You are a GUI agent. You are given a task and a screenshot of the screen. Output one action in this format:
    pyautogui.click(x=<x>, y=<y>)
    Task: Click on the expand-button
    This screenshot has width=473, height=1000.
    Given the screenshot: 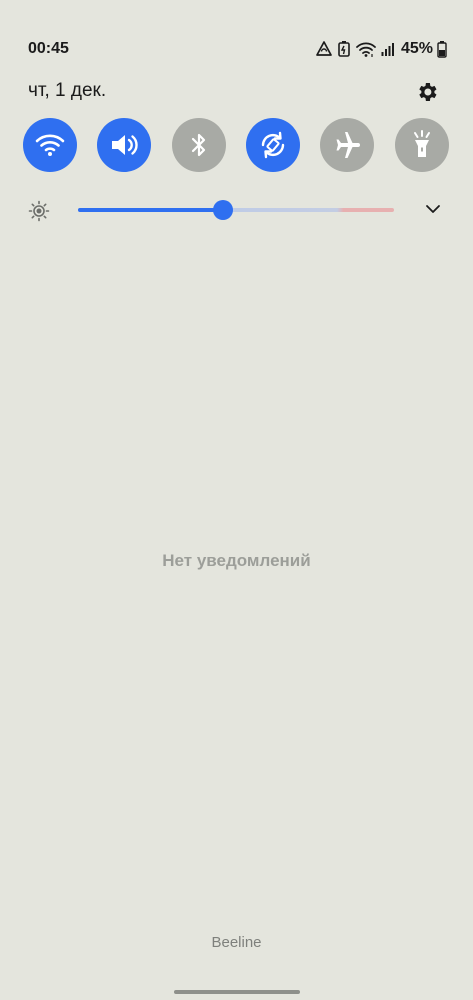 What is the action you would take?
    pyautogui.click(x=433, y=211)
    